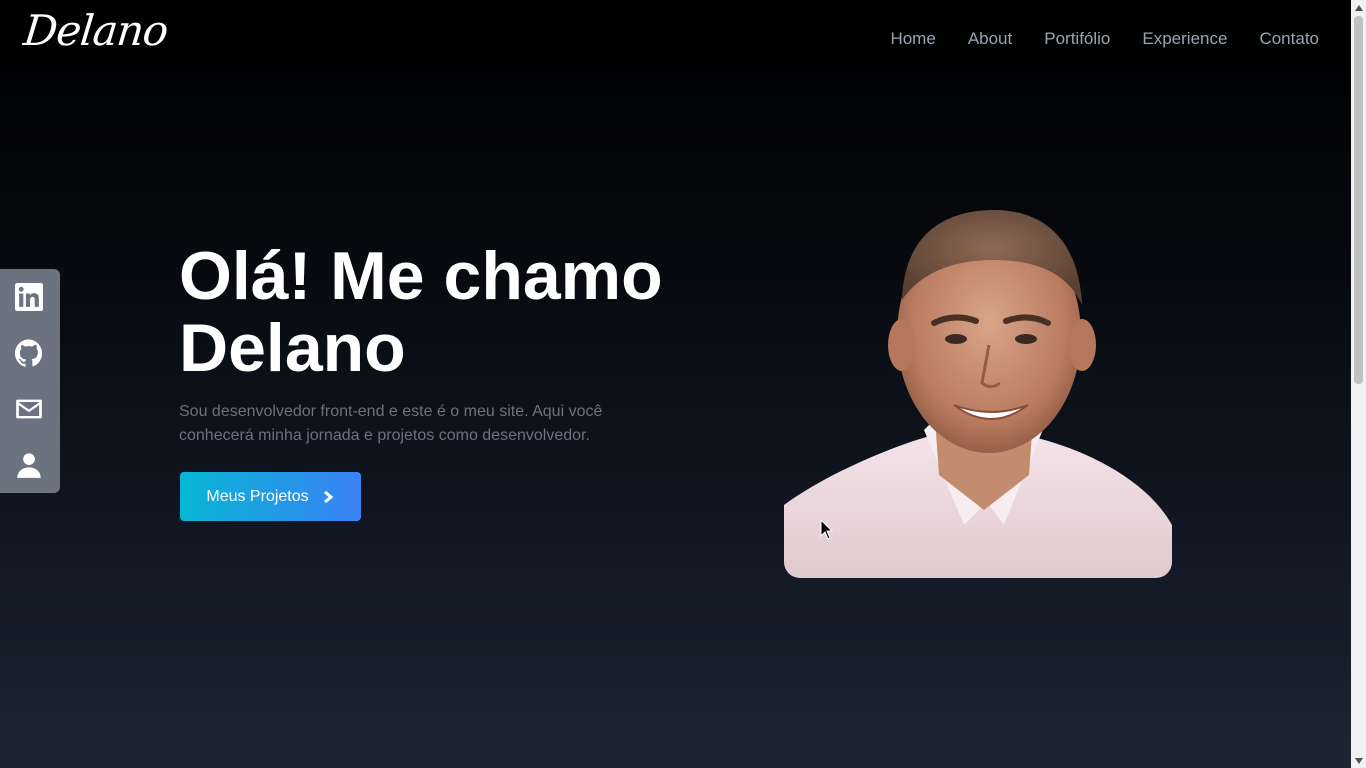 Image resolution: width=1366 pixels, height=768 pixels. I want to click on social-link-linkedin, so click(30, 297).